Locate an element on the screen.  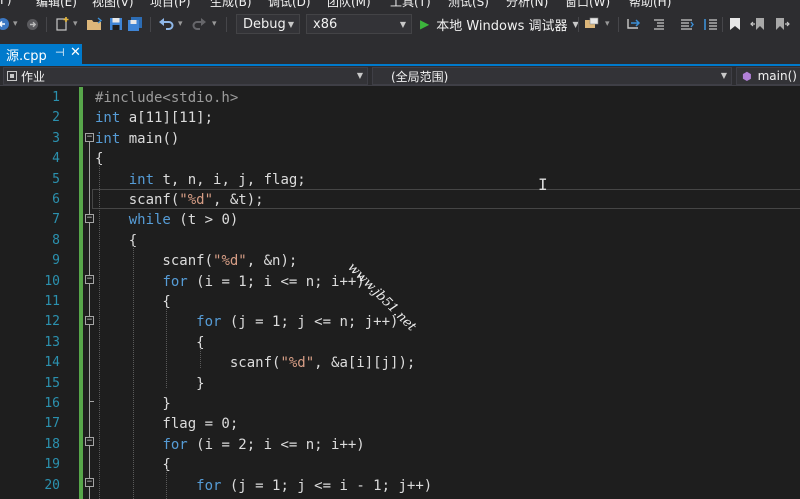
code-line: flag = 0; is located at coordinates (166, 424).